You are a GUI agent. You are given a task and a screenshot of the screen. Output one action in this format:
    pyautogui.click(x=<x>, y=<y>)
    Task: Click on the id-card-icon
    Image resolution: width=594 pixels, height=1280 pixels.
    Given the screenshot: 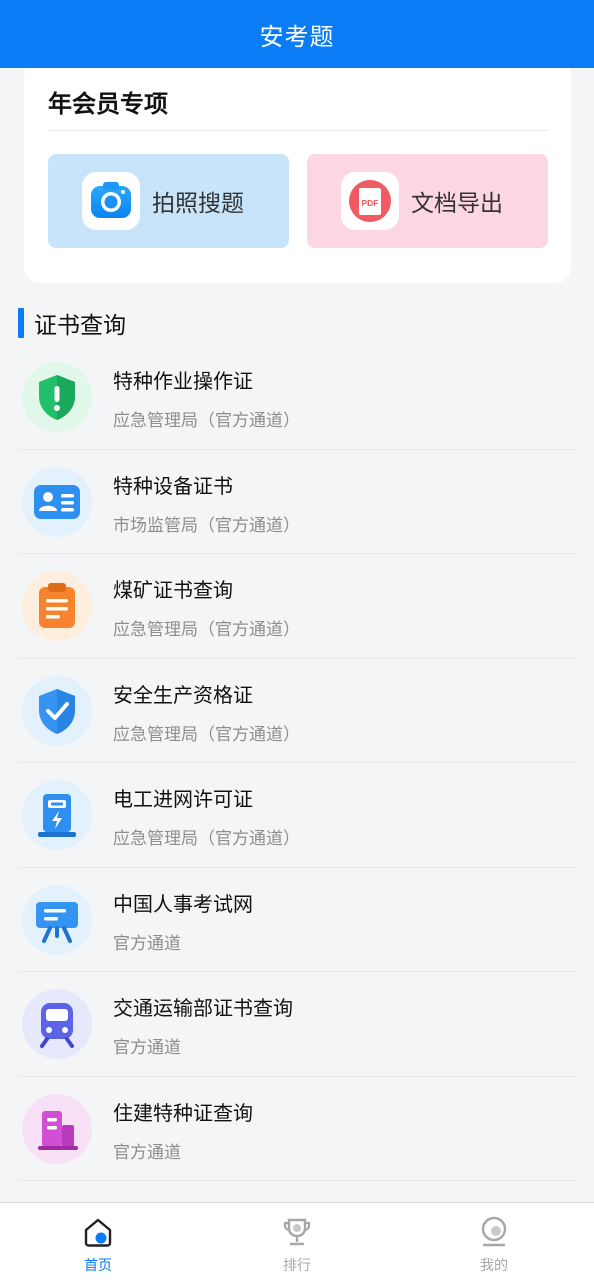 What is the action you would take?
    pyautogui.click(x=57, y=501)
    